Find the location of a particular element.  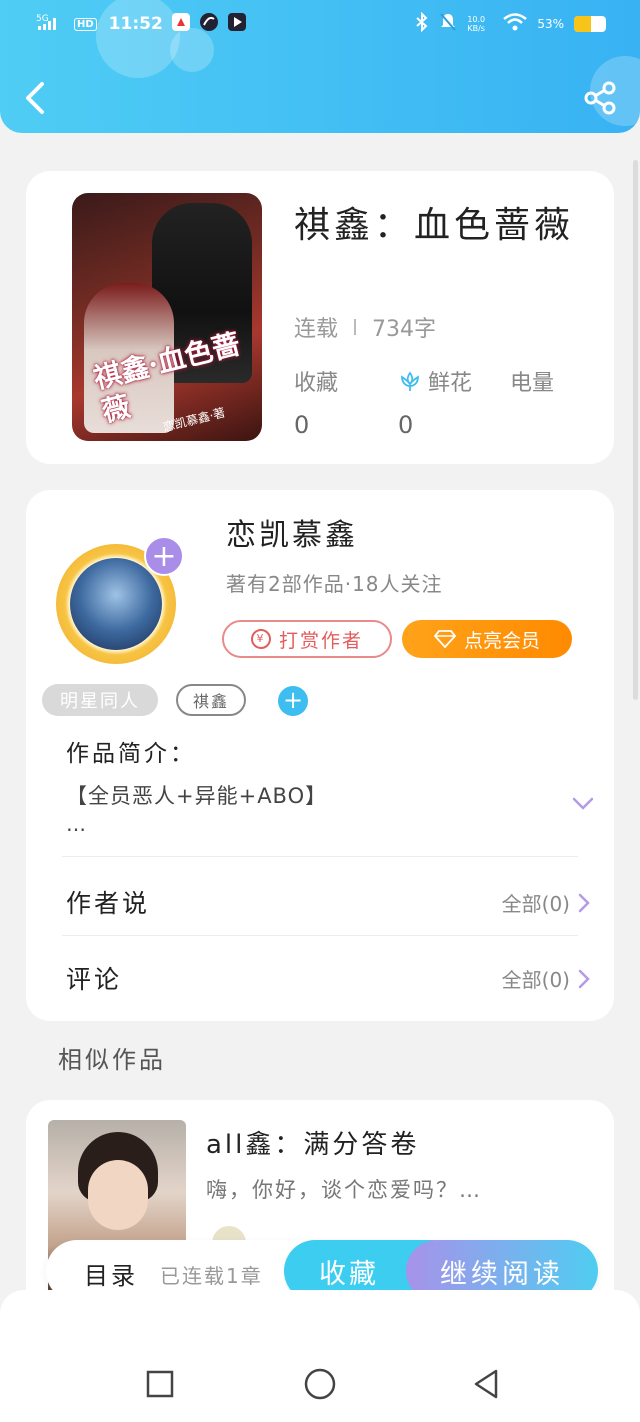

author-says-count: 全部(0) is located at coordinates (535, 904).